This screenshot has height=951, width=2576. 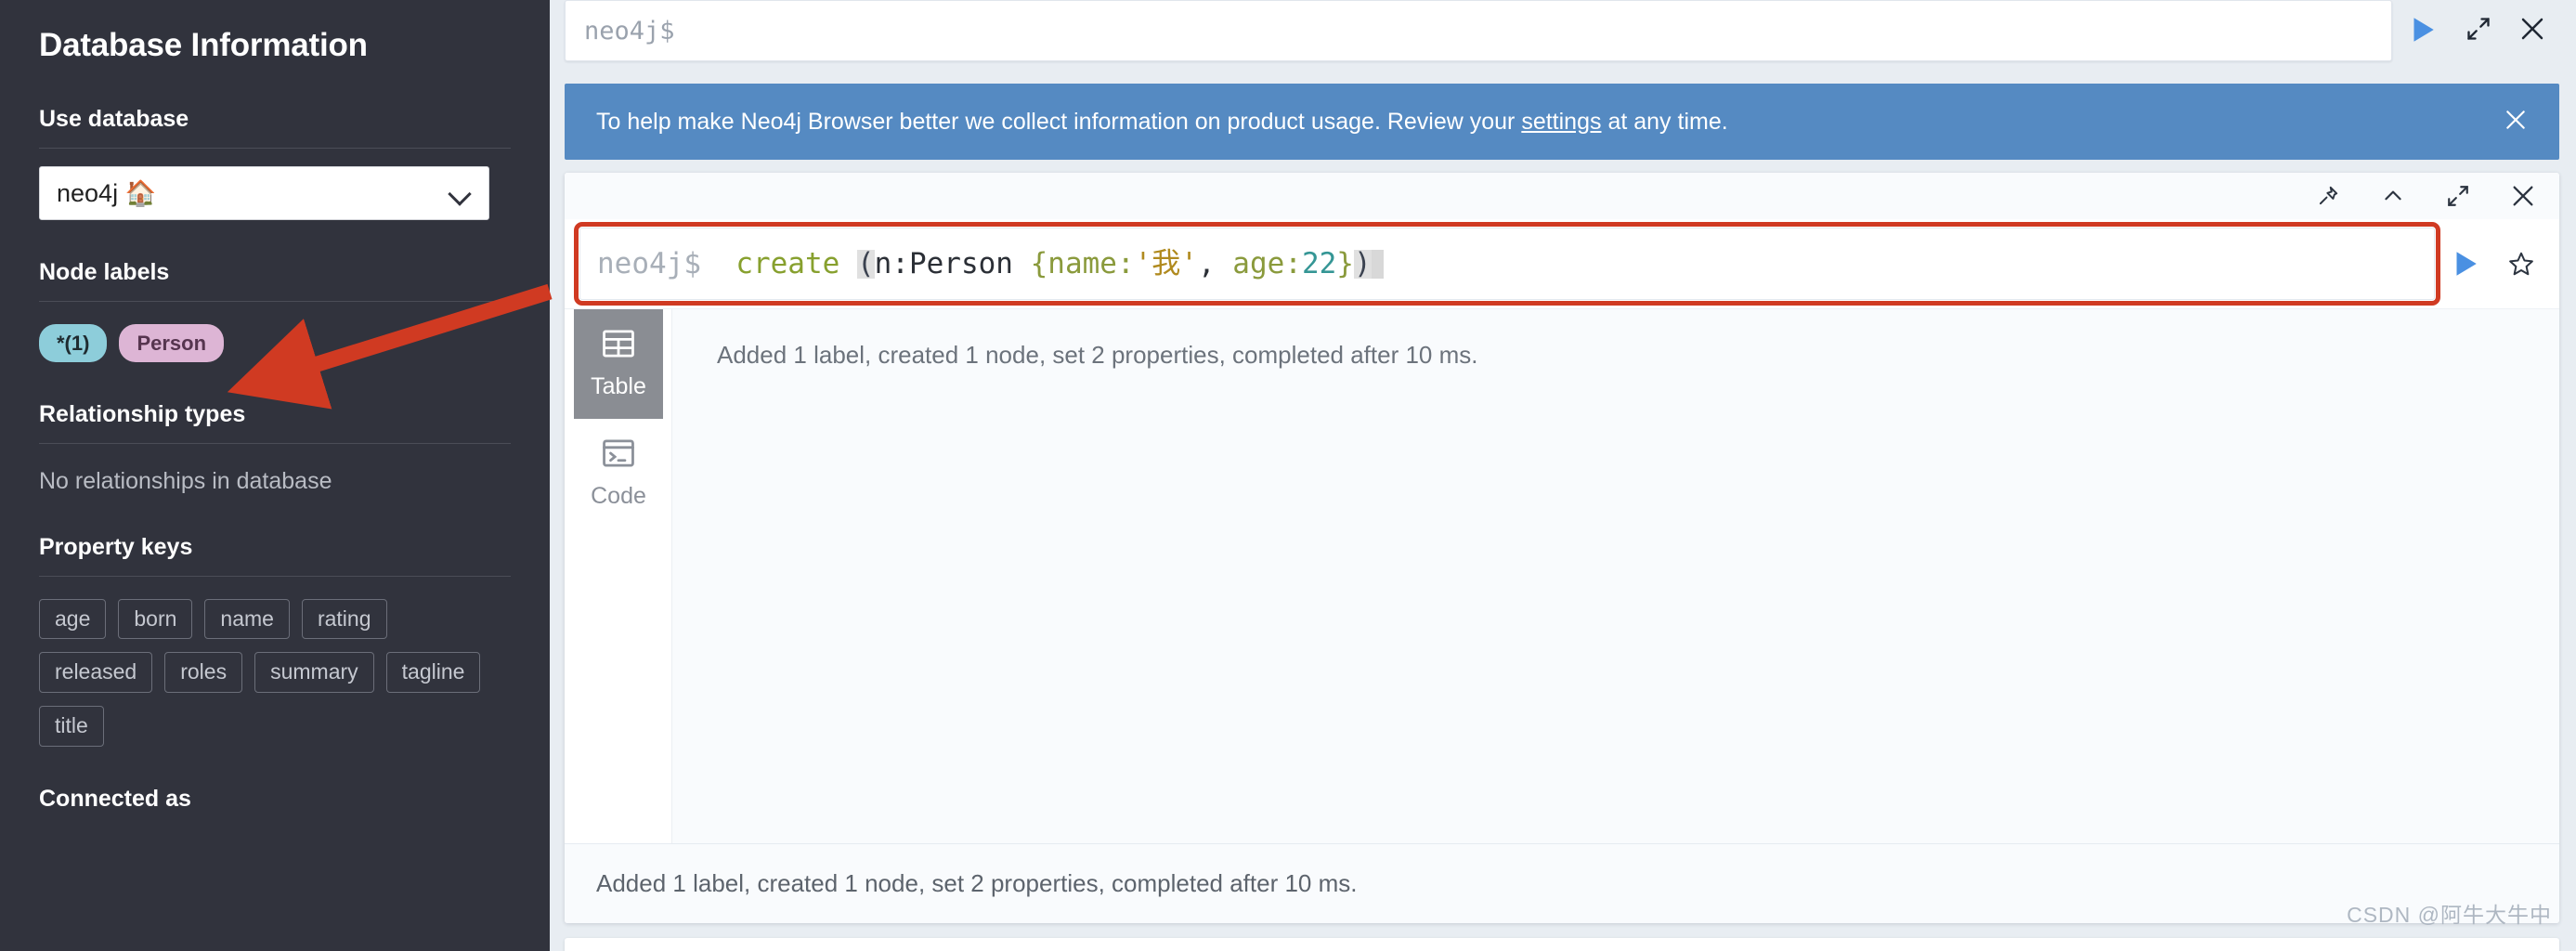 What do you see at coordinates (247, 619) in the screenshot?
I see `property-key-chip: name` at bounding box center [247, 619].